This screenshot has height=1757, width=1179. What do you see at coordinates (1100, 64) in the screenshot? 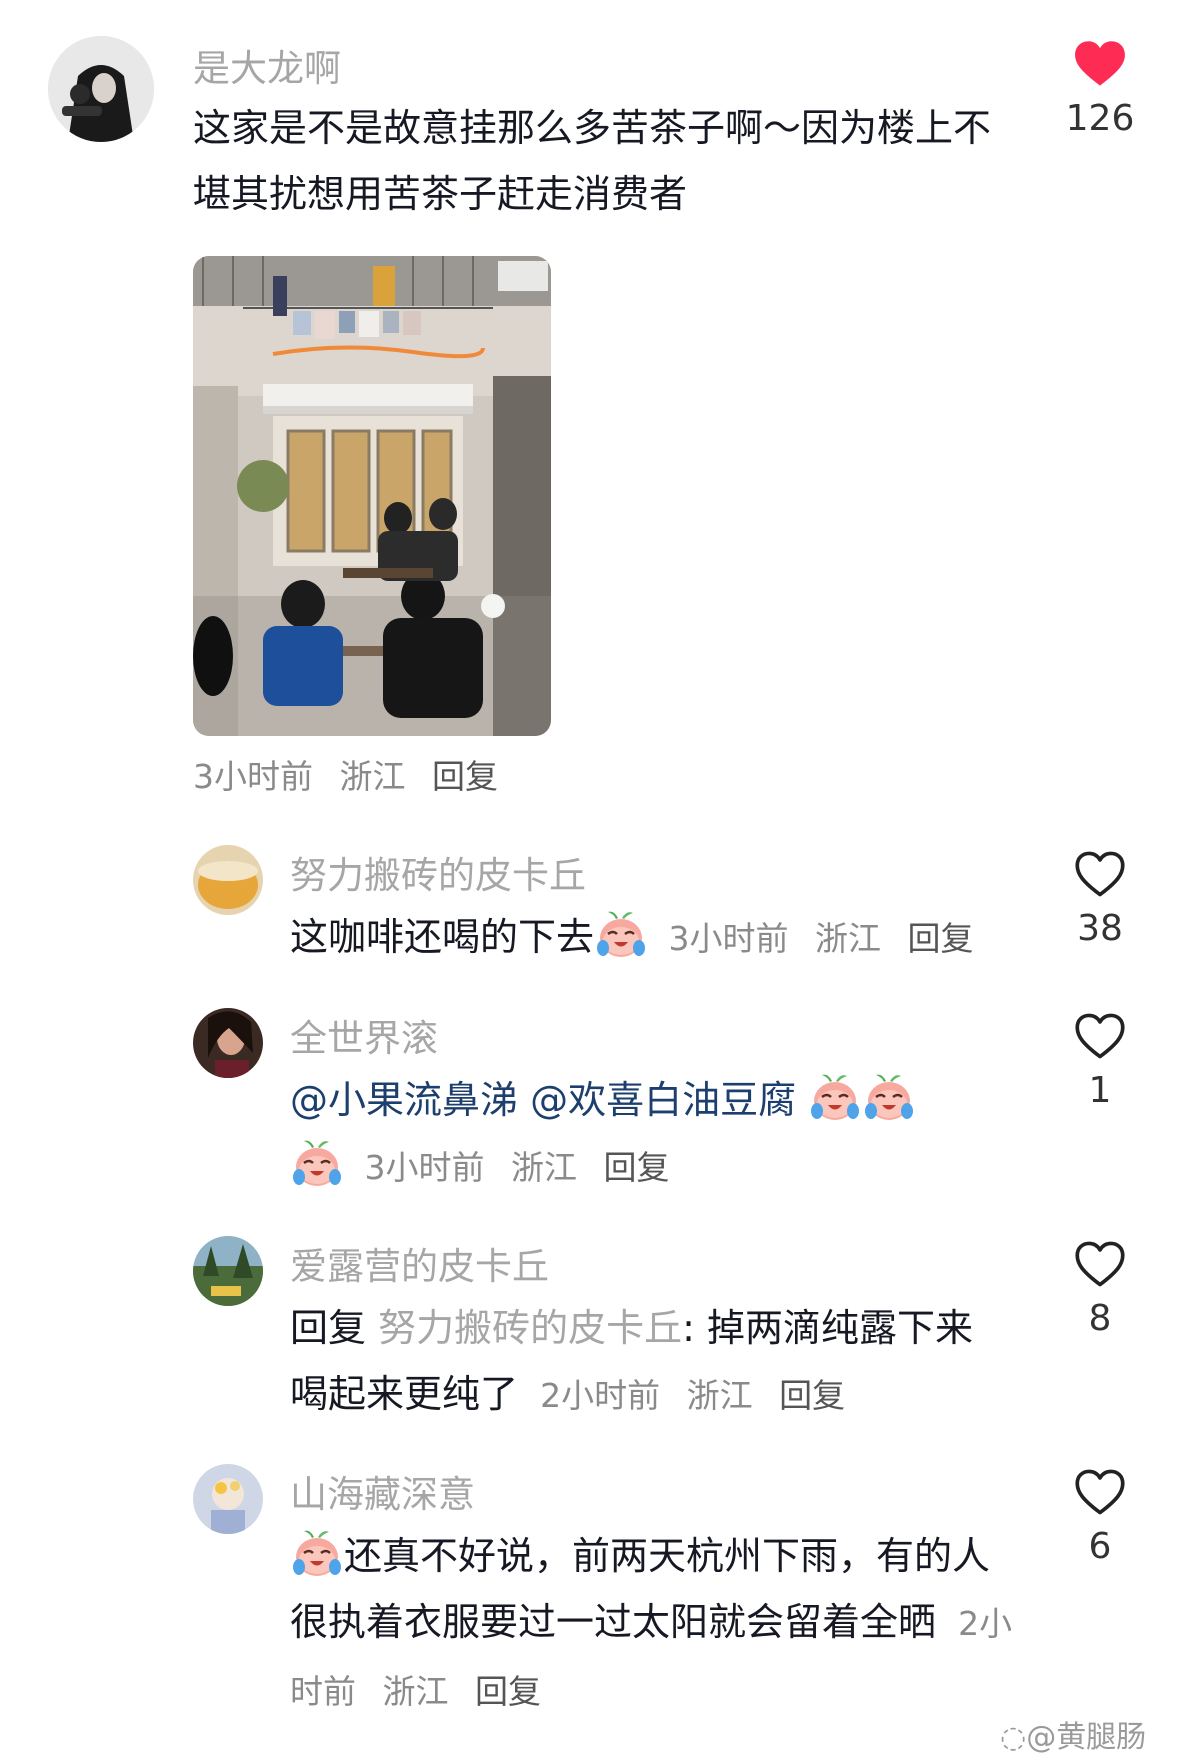
I see `heart-filled-icon` at bounding box center [1100, 64].